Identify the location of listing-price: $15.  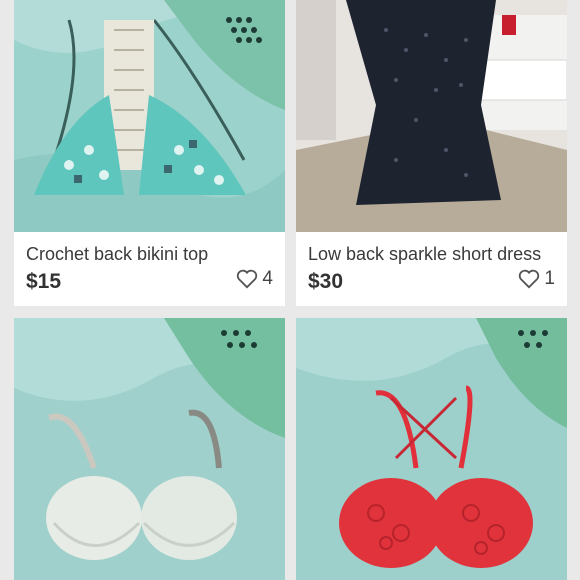
(44, 281).